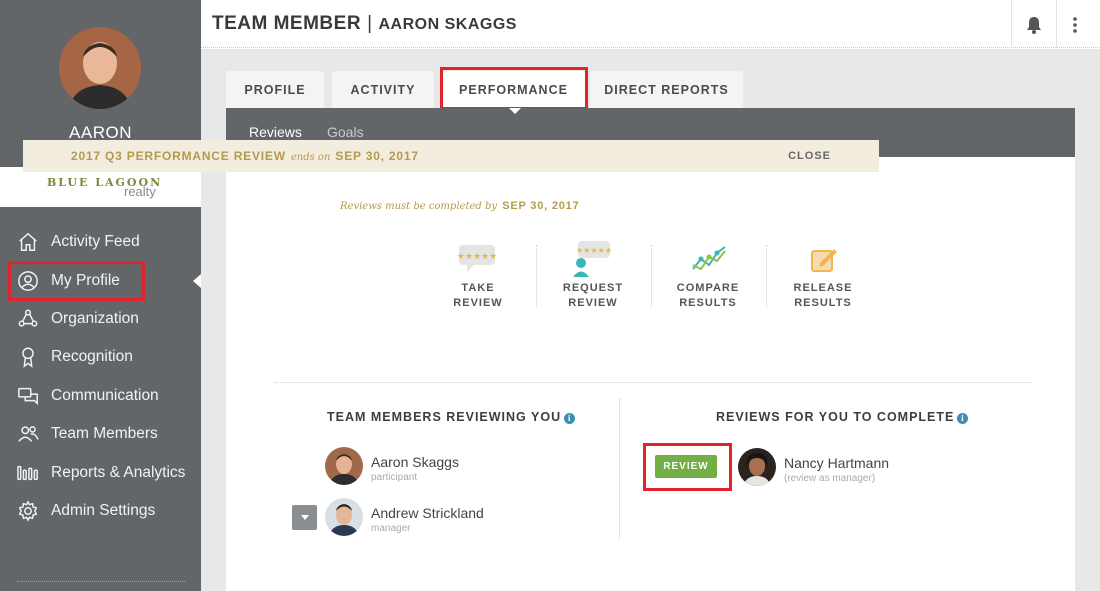  I want to click on tab-direct-reports: DIRECT REPORTS, so click(666, 89).